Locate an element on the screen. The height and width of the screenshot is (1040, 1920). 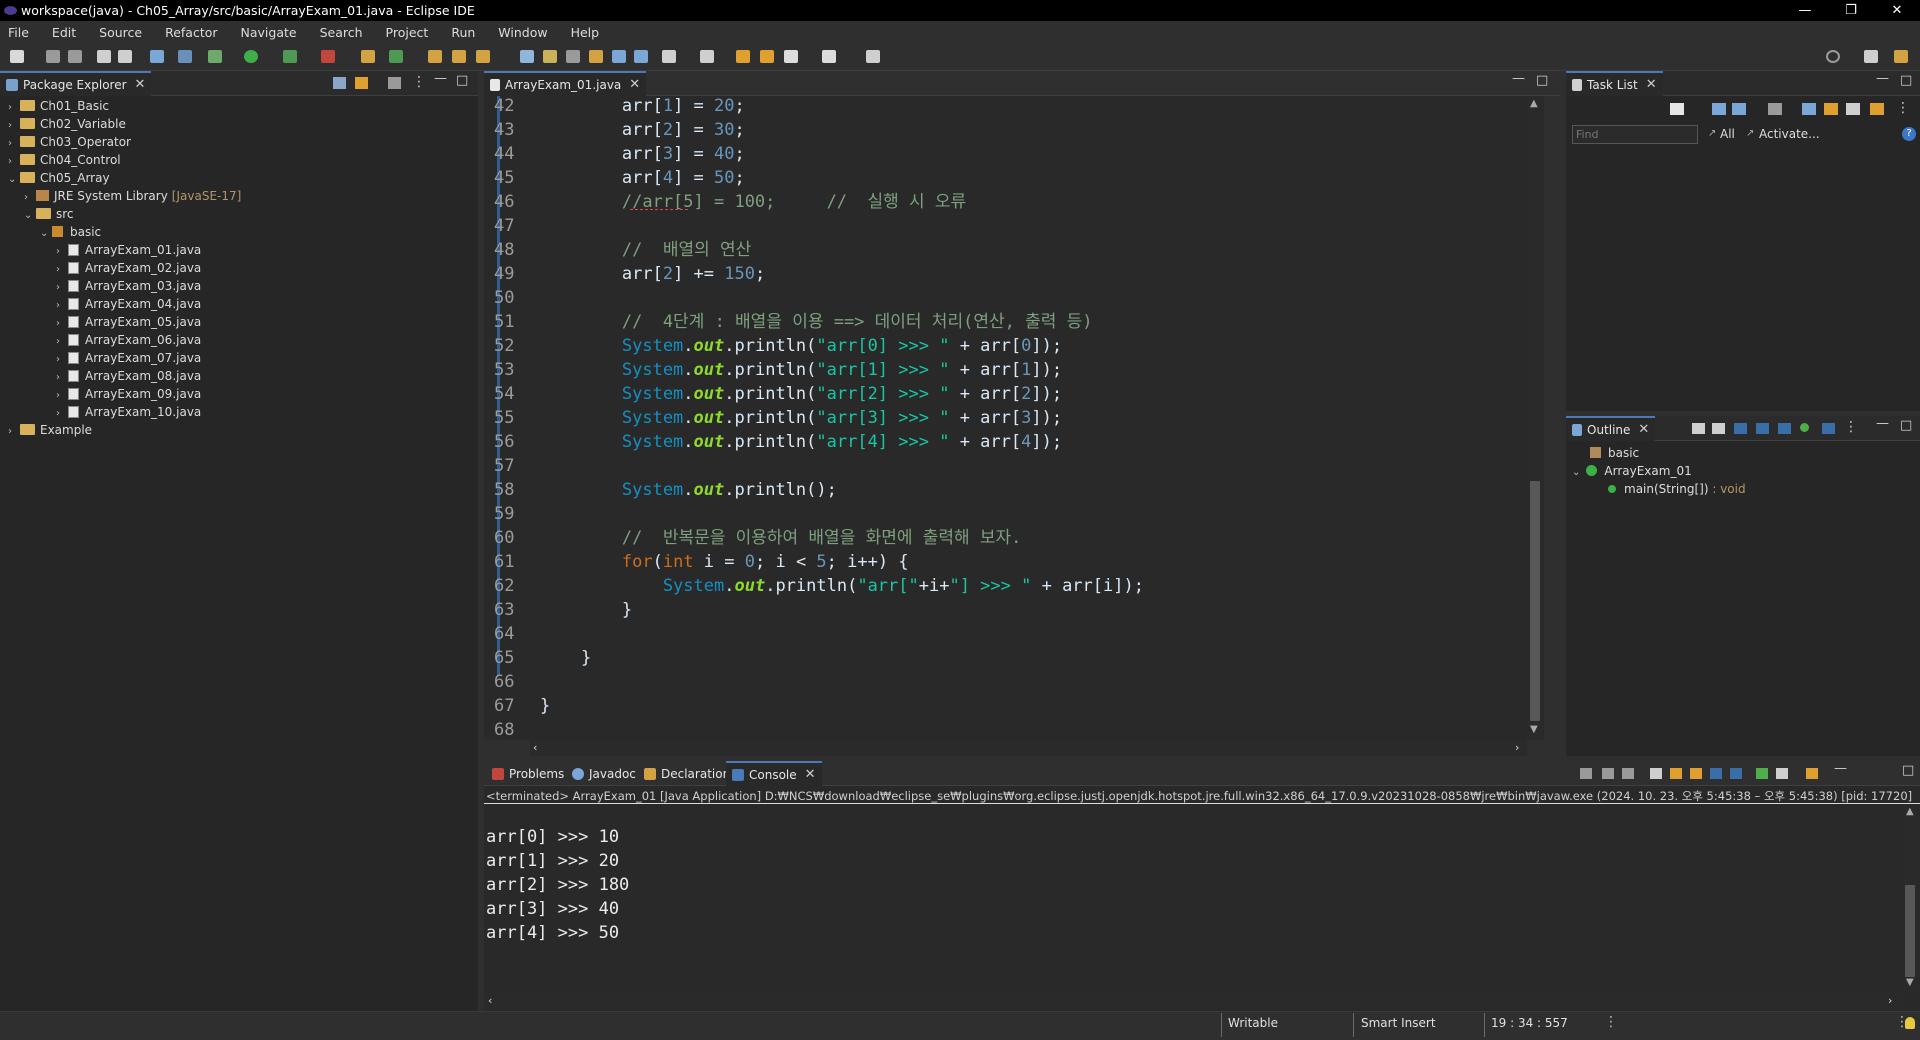
menu-navigate: Navigate is located at coordinates (269, 32).